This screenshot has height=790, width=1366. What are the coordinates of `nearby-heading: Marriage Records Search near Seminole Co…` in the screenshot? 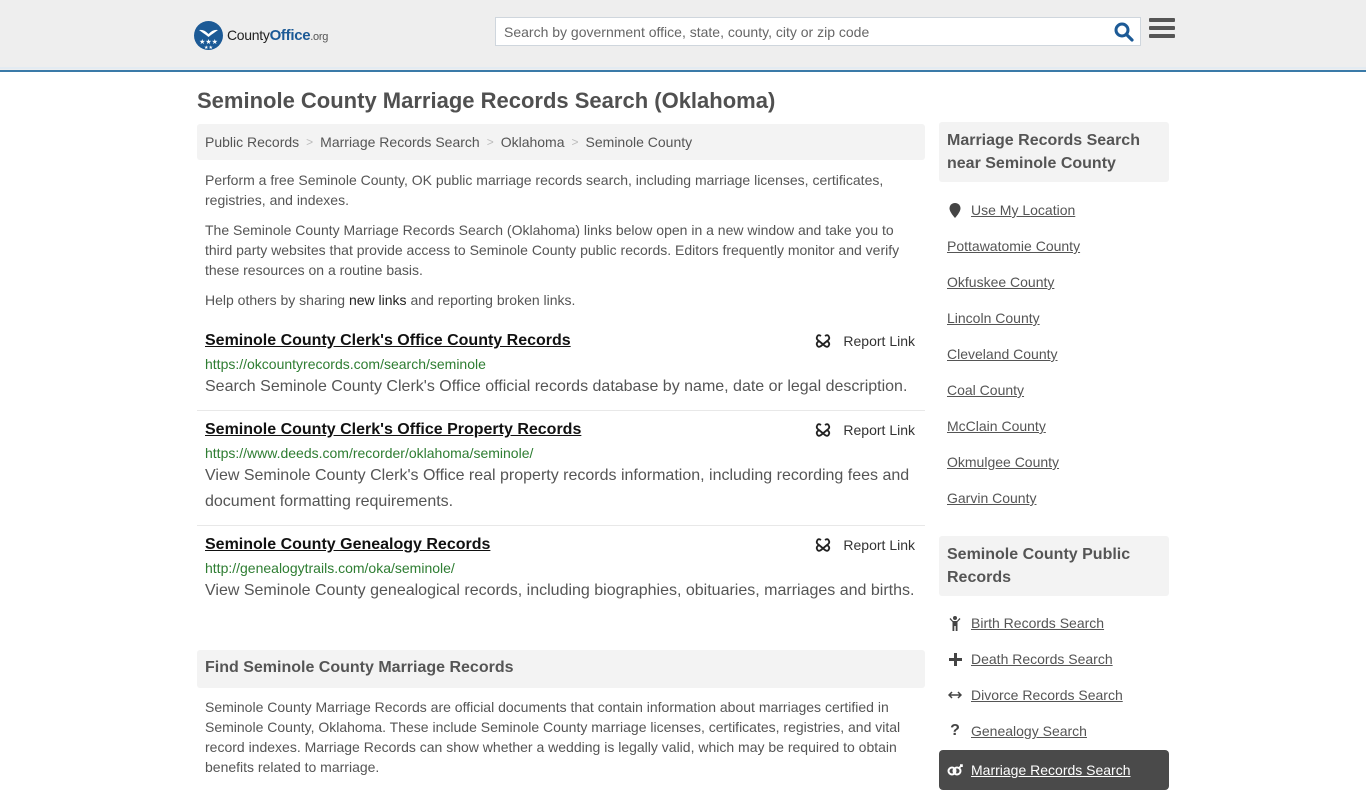 It's located at (1054, 152).